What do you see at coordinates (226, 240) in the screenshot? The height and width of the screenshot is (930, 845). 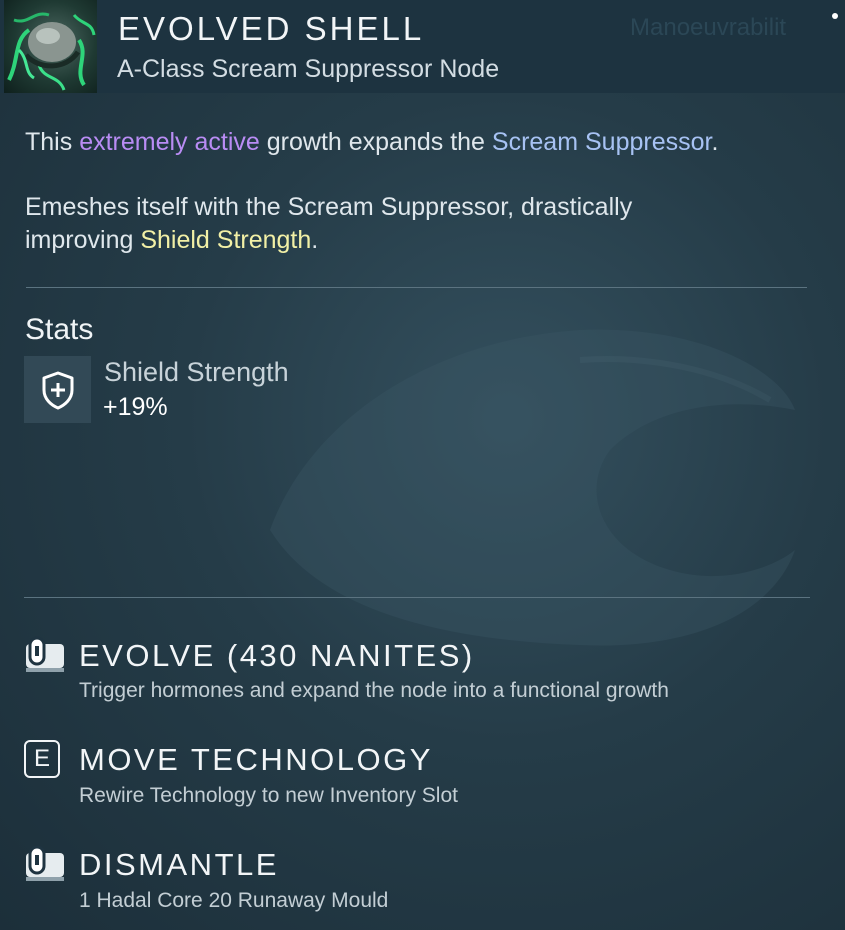 I see `highlight-text: Shield Strength` at bounding box center [226, 240].